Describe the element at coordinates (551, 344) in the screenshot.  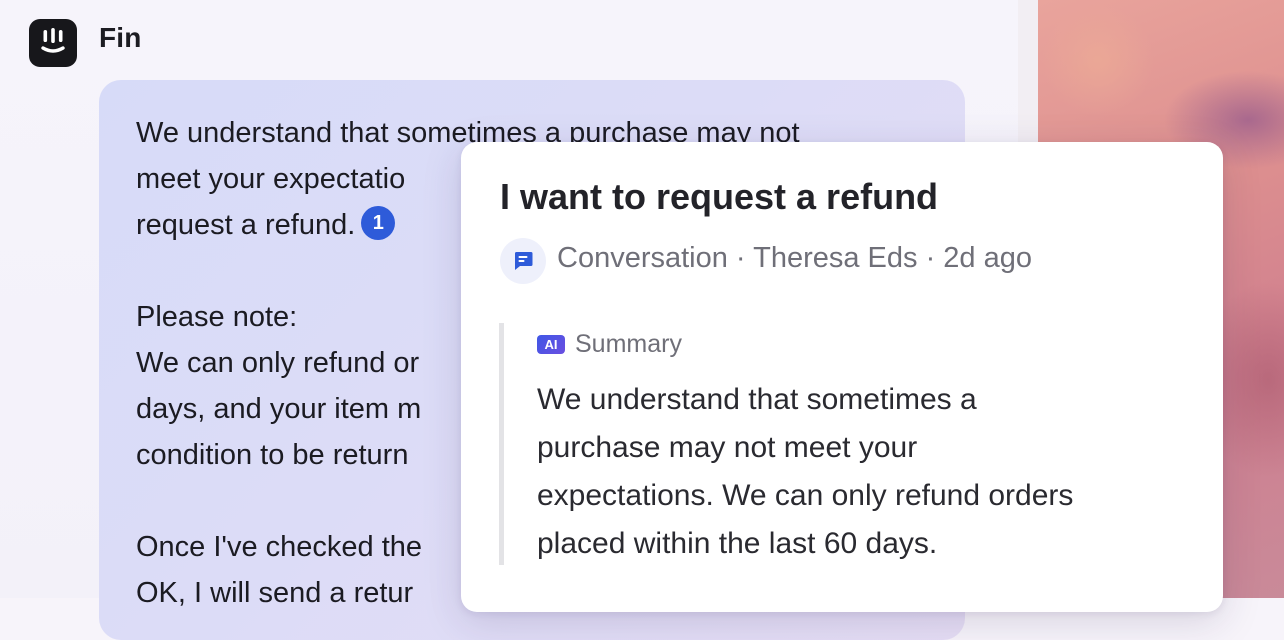
I see `ai-badge-icon: AI` at that location.